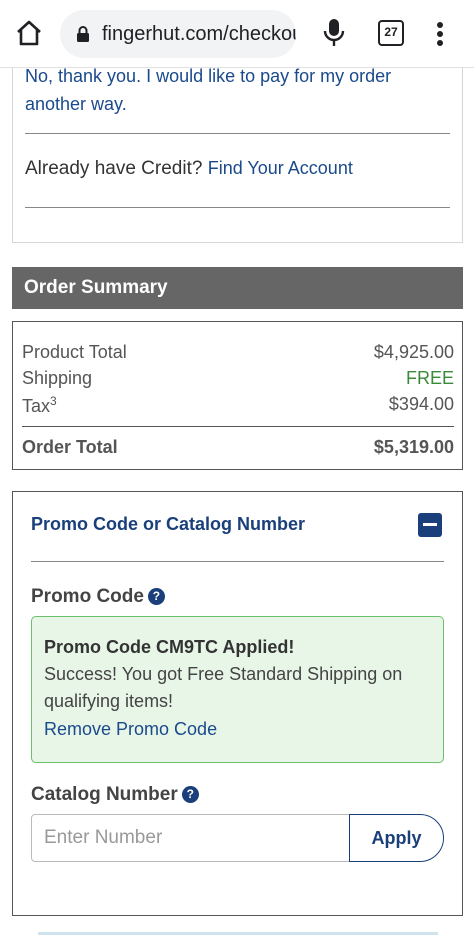 This screenshot has width=474, height=935. I want to click on more-options-icon, so click(440, 34).